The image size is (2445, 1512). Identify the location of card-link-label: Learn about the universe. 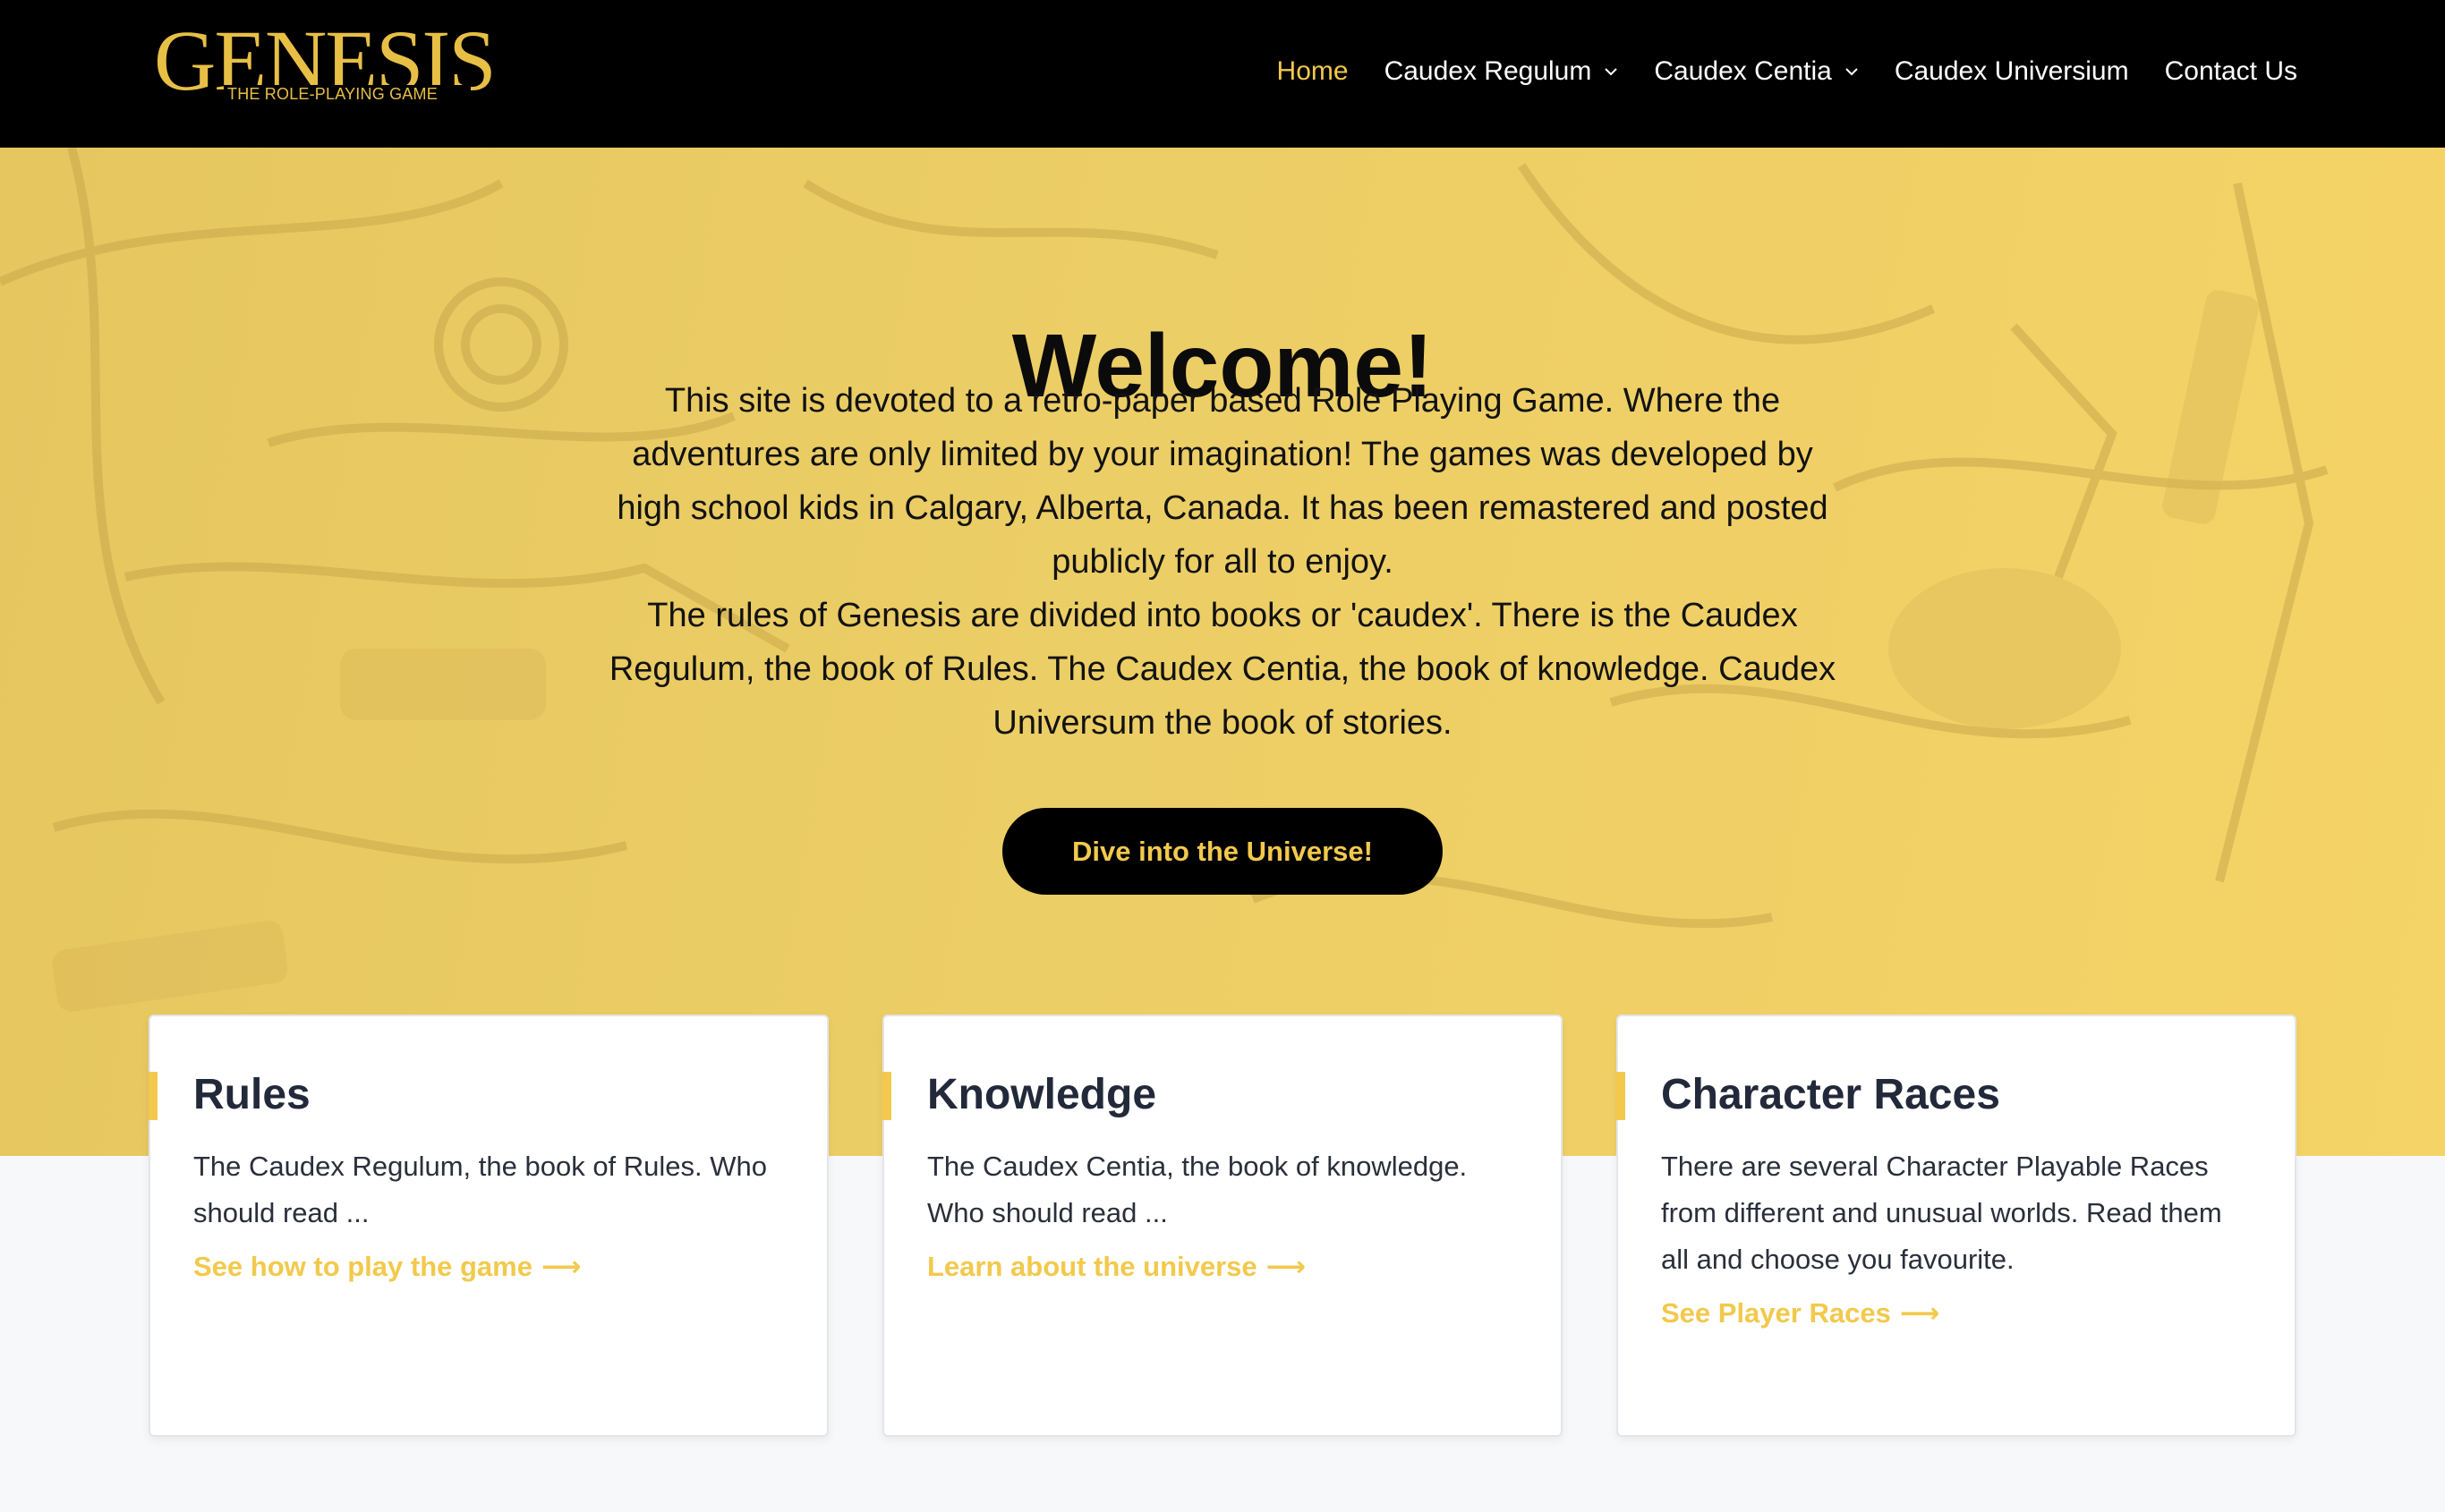
(1092, 1266).